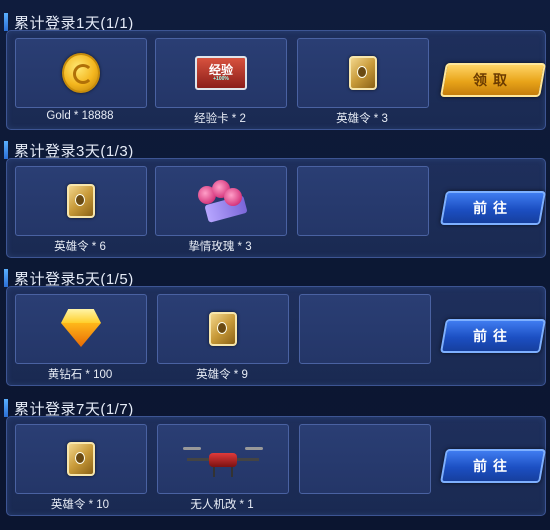 The image size is (550, 530). Describe the element at coordinates (493, 80) in the screenshot. I see `claim-button: 领取` at that location.